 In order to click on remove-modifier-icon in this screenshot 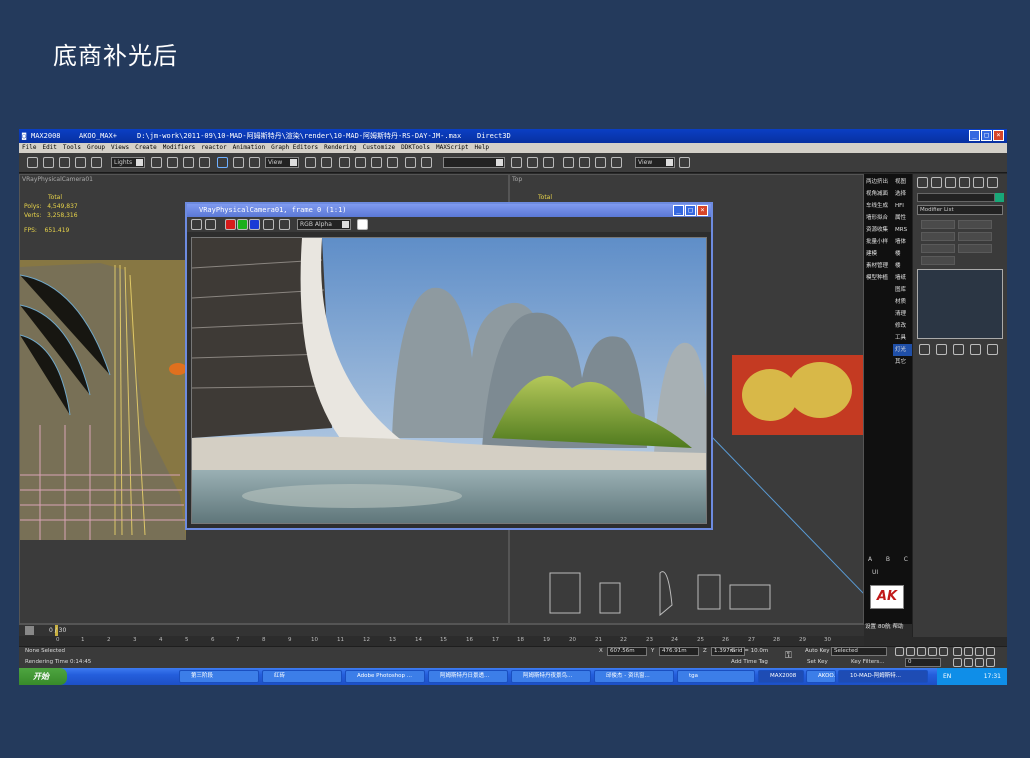, I will do `click(975, 349)`.